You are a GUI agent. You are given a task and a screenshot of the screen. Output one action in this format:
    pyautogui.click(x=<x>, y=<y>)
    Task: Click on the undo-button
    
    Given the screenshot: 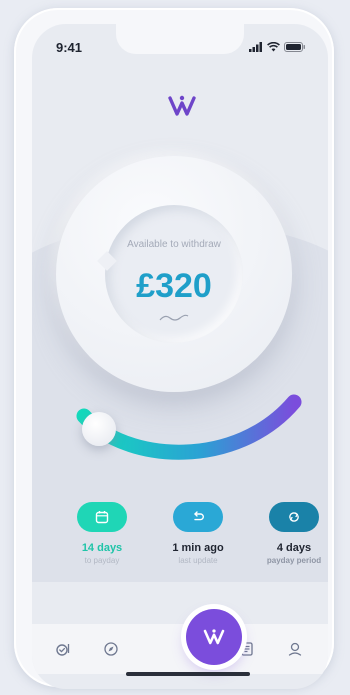 What is the action you would take?
    pyautogui.click(x=198, y=517)
    